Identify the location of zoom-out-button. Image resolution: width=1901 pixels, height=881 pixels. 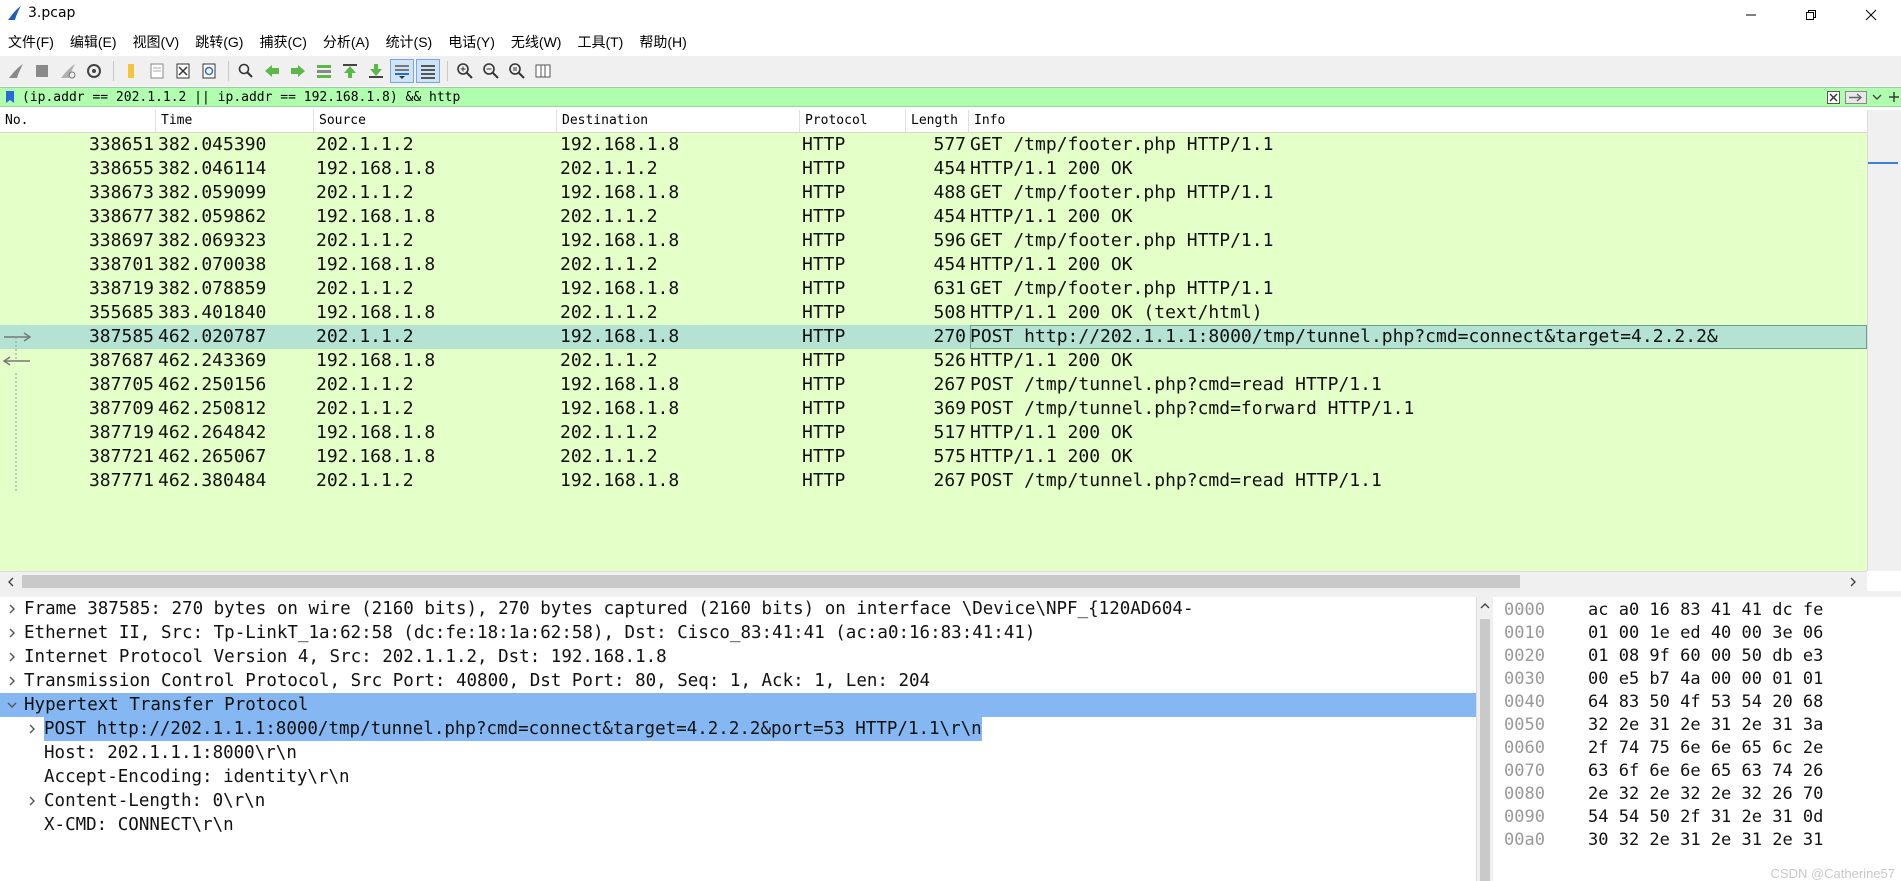
(491, 71).